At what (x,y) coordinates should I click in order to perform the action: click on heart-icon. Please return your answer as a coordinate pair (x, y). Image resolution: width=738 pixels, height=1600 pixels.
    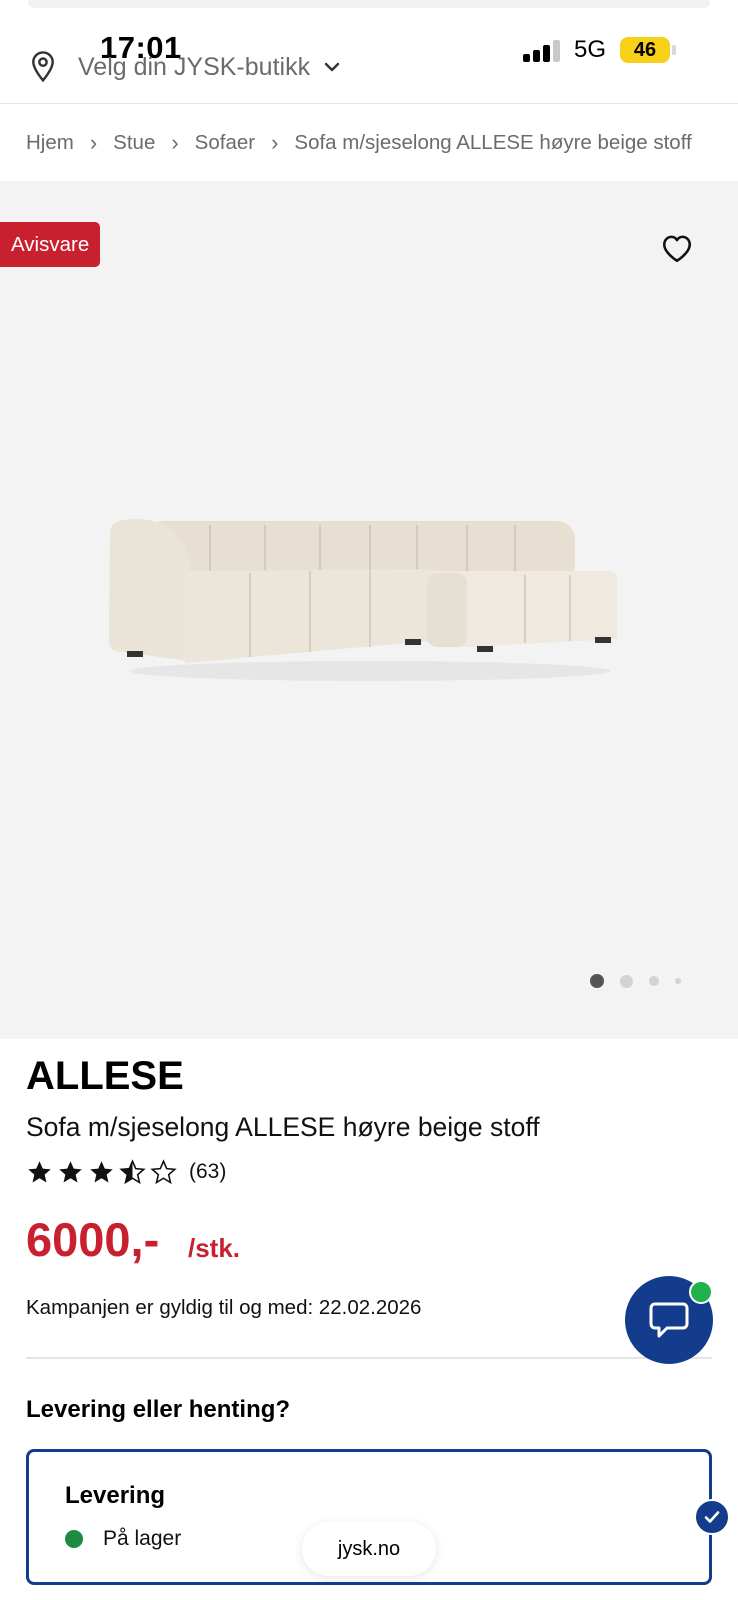
    Looking at the image, I should click on (677, 248).